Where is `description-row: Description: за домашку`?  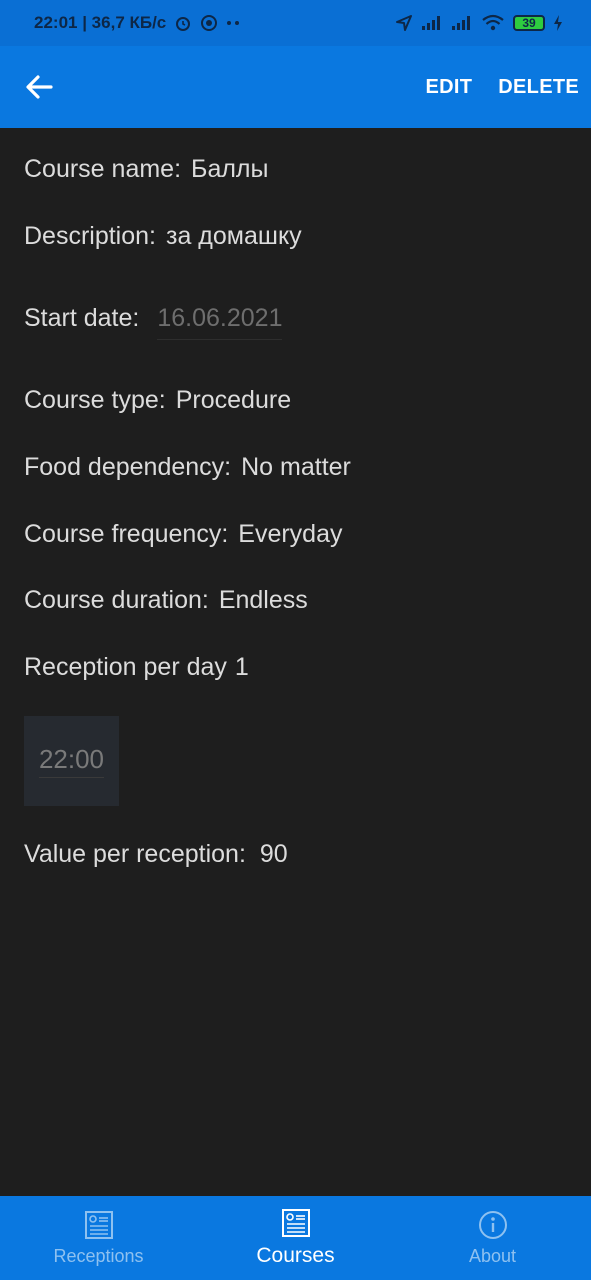
description-row: Description: за домашку is located at coordinates (163, 236).